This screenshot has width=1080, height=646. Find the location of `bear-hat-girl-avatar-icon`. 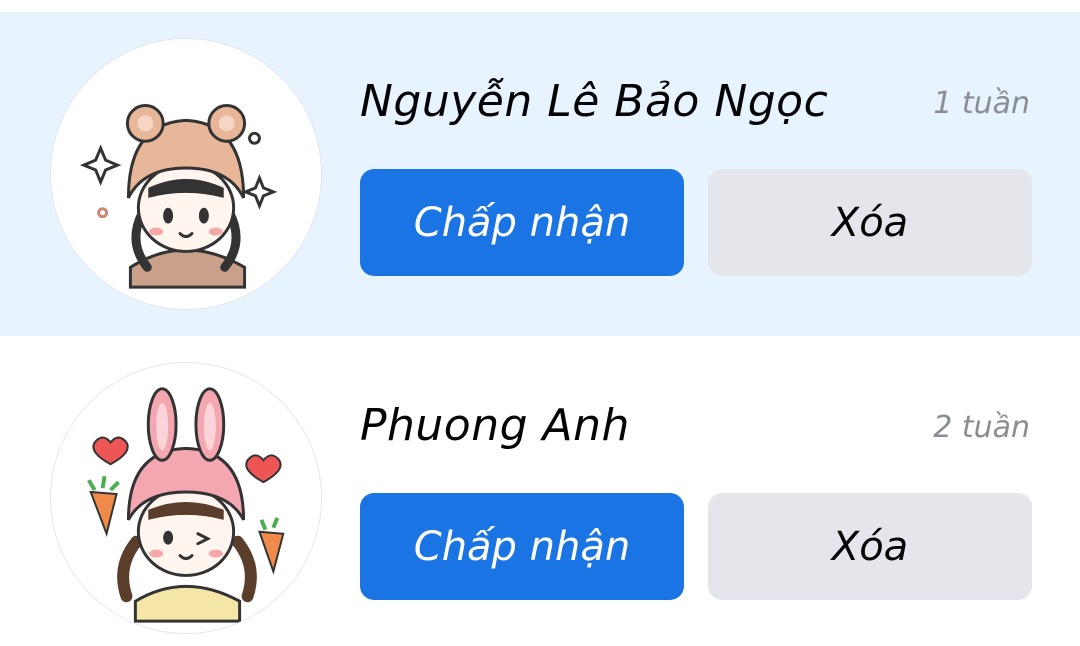

bear-hat-girl-avatar-icon is located at coordinates (178, 196).